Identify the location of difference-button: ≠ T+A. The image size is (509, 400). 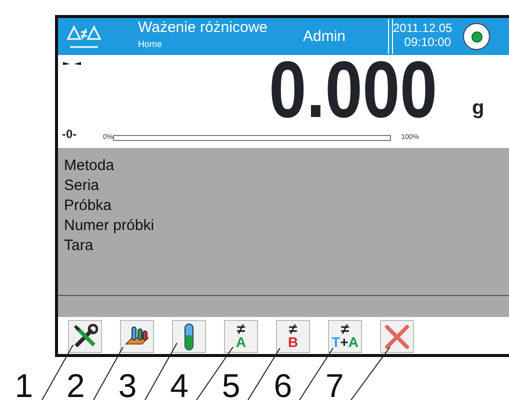
(345, 336).